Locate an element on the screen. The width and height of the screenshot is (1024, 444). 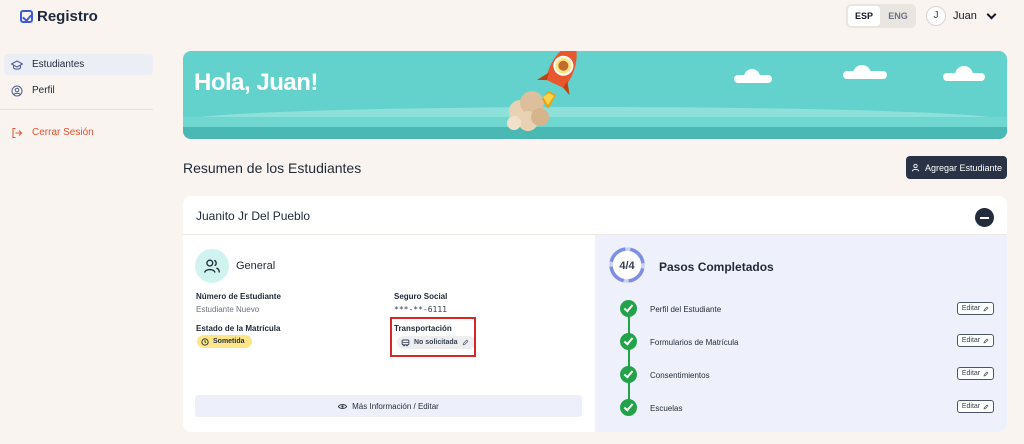
app-logo: Registro is located at coordinates (59, 16).